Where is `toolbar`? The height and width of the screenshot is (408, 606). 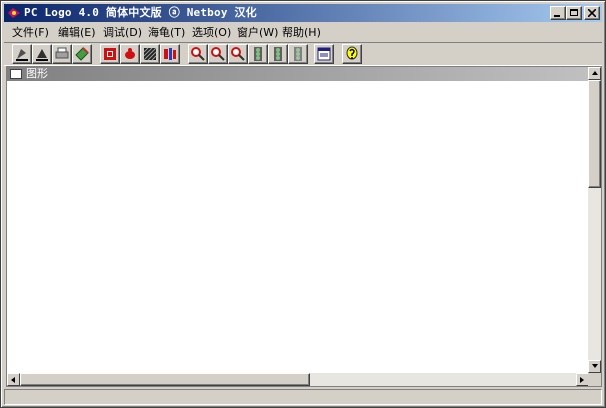 toolbar is located at coordinates (303, 54).